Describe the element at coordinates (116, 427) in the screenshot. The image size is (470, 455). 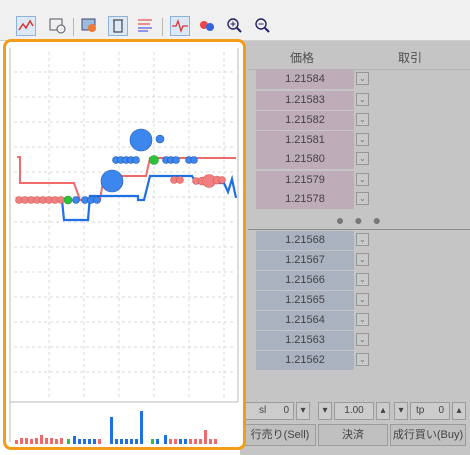
I see `volume-bars` at that location.